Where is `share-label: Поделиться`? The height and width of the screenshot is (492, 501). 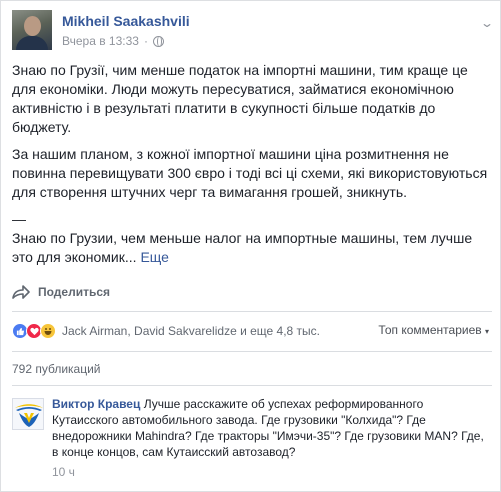
share-label: Поделиться is located at coordinates (74, 292).